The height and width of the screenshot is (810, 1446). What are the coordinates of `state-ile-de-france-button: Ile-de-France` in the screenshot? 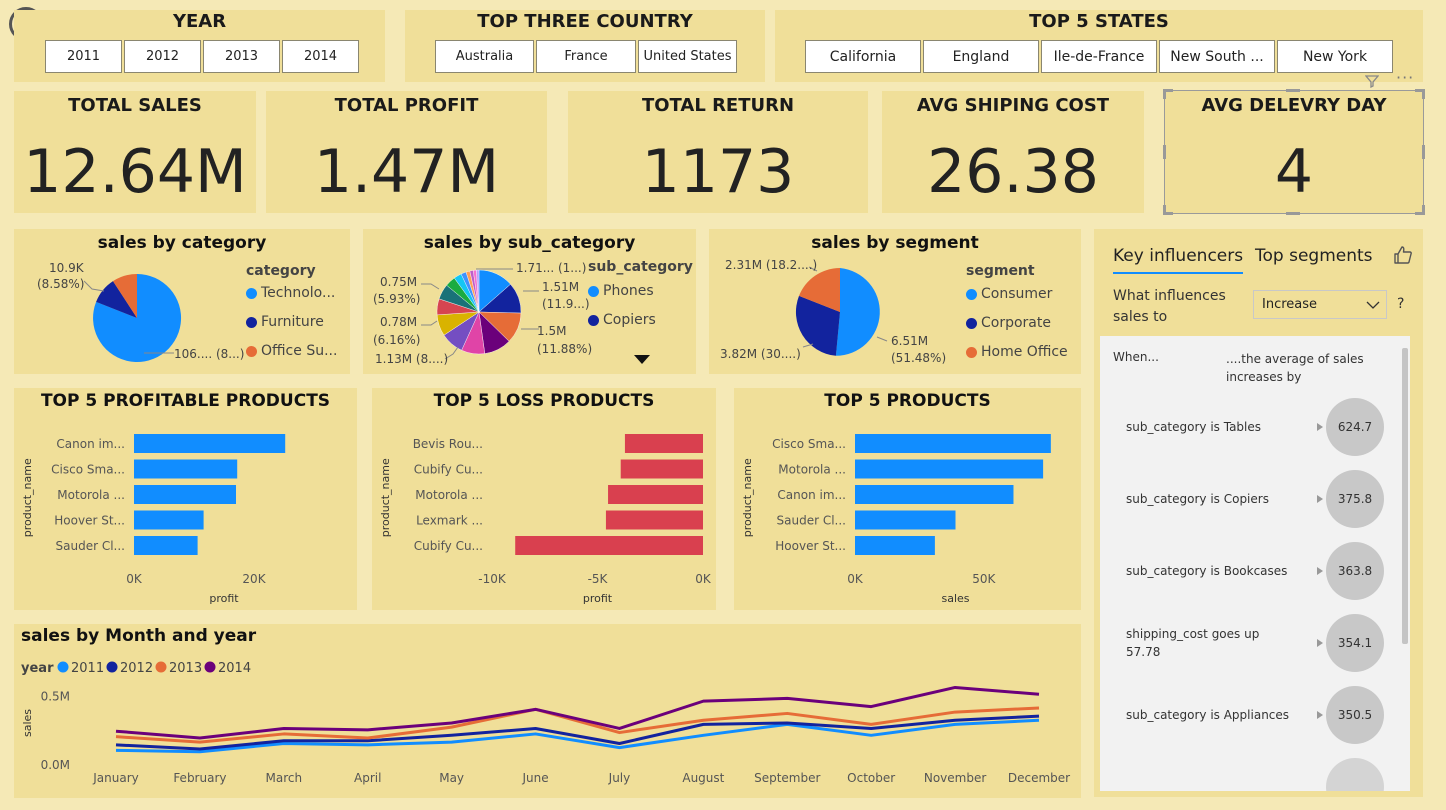 It's located at (1099, 56).